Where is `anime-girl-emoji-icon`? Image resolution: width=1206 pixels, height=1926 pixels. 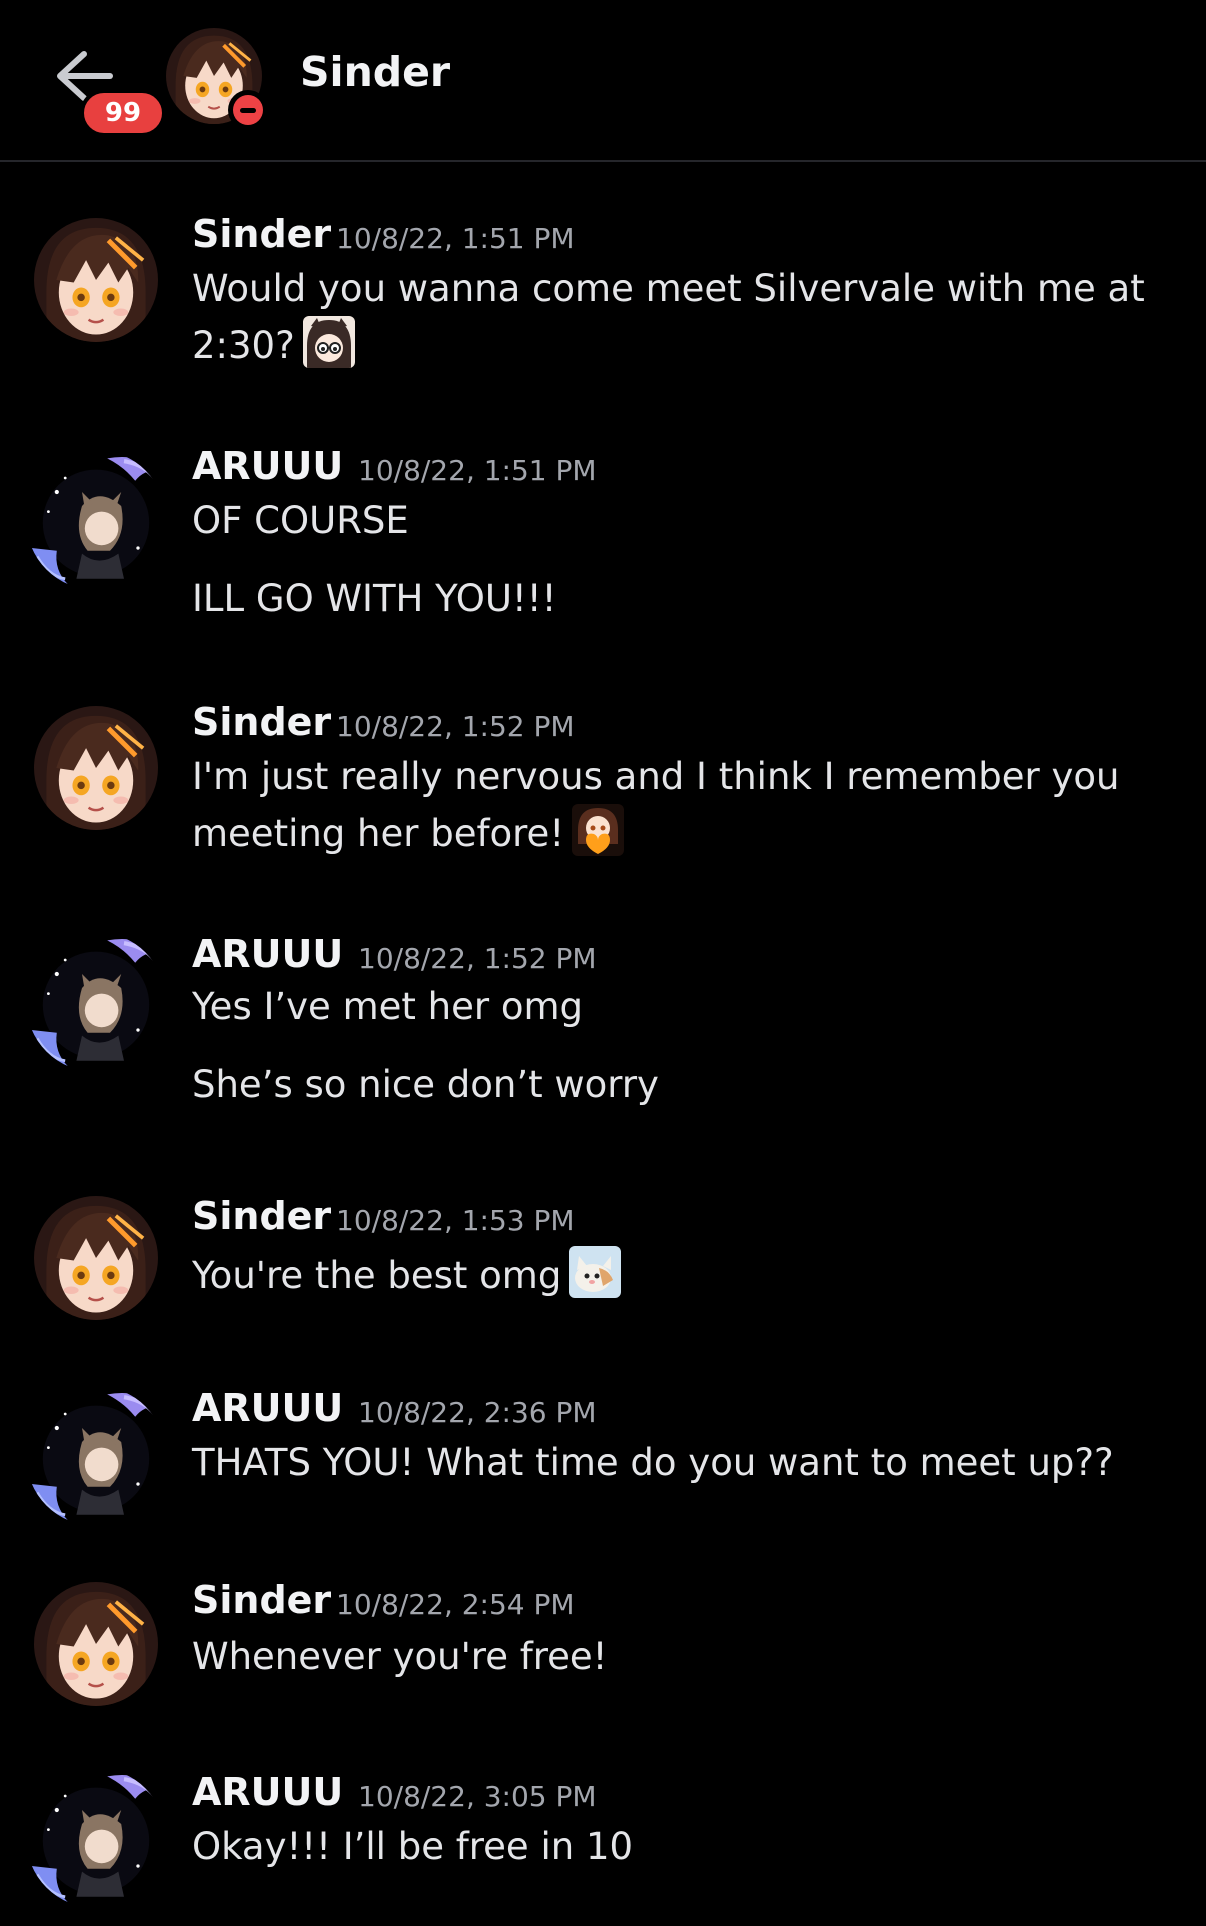
anime-girl-emoji-icon is located at coordinates (328, 342).